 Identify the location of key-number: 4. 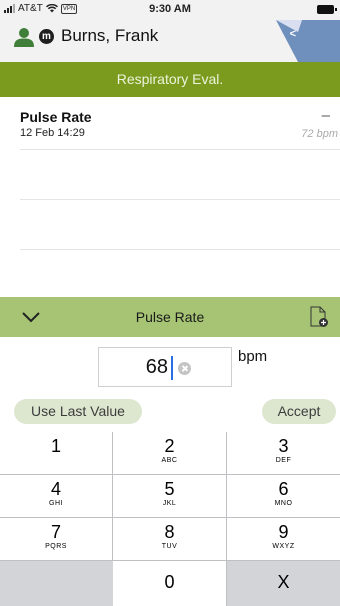
(55, 489).